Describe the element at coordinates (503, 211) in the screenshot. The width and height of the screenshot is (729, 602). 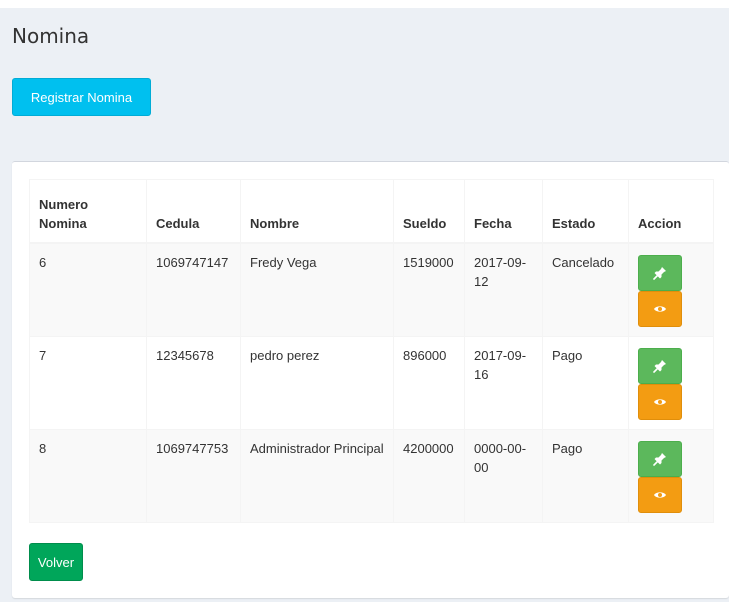
I see `header-fecha: Fecha` at that location.